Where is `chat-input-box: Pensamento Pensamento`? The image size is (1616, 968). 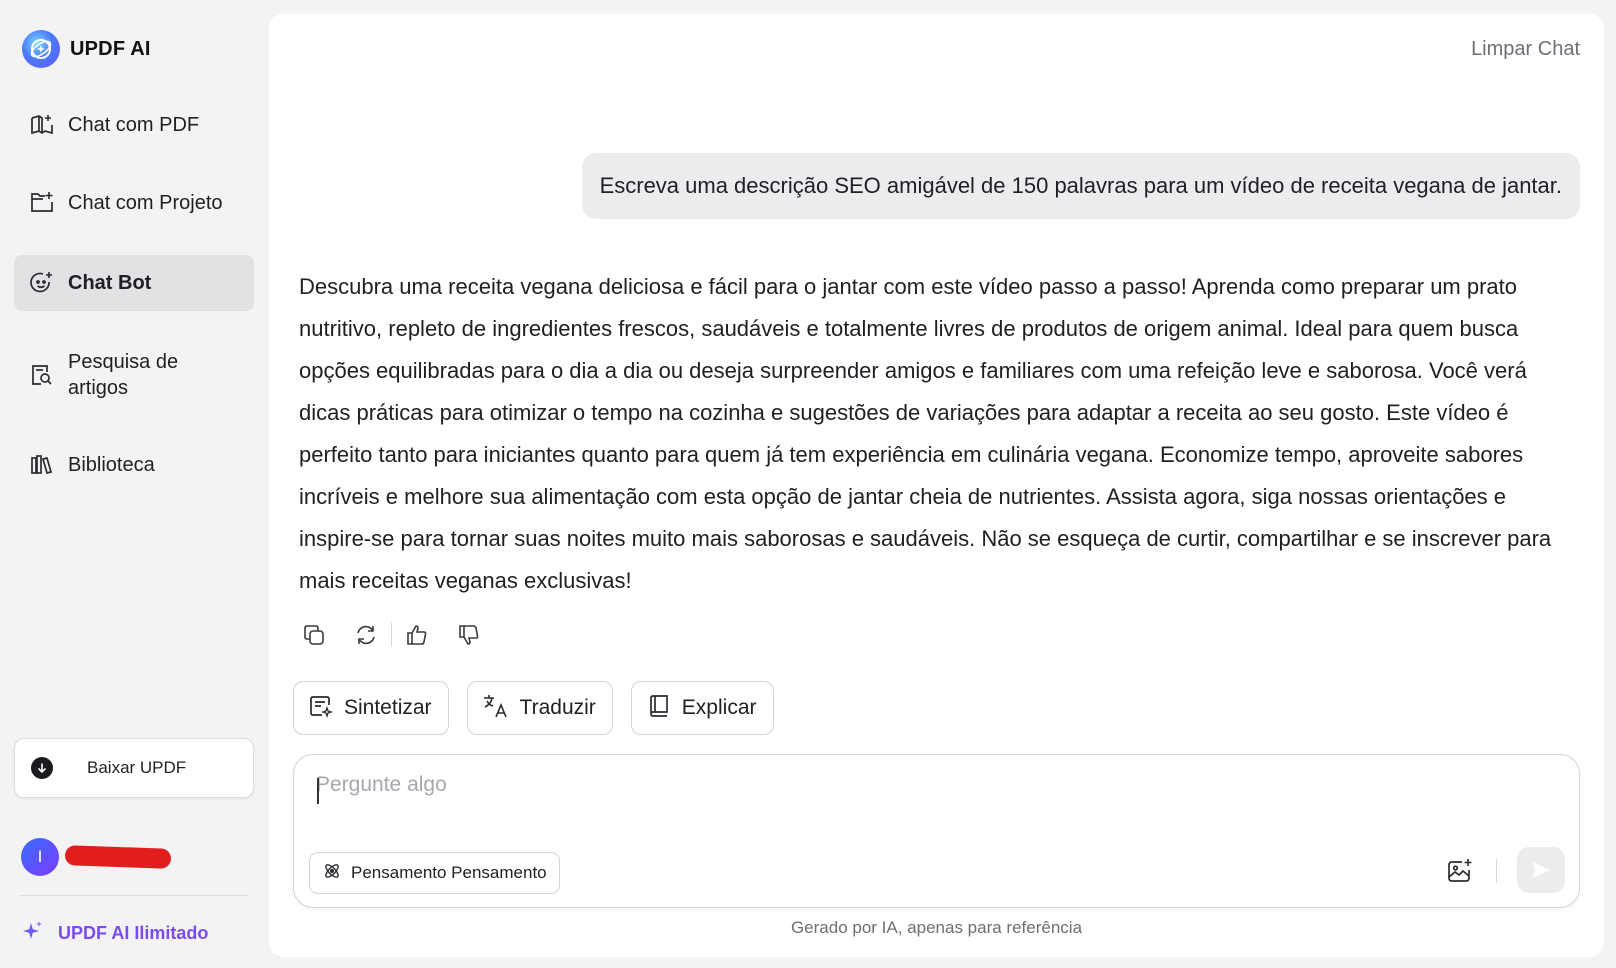
chat-input-box: Pensamento Pensamento is located at coordinates (936, 831).